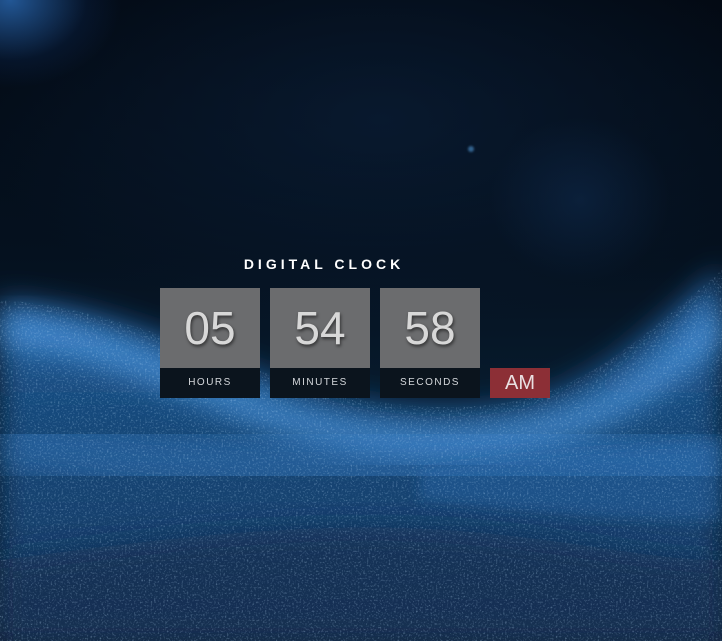 The image size is (722, 641). I want to click on seconds-label: SECONDS, so click(430, 383).